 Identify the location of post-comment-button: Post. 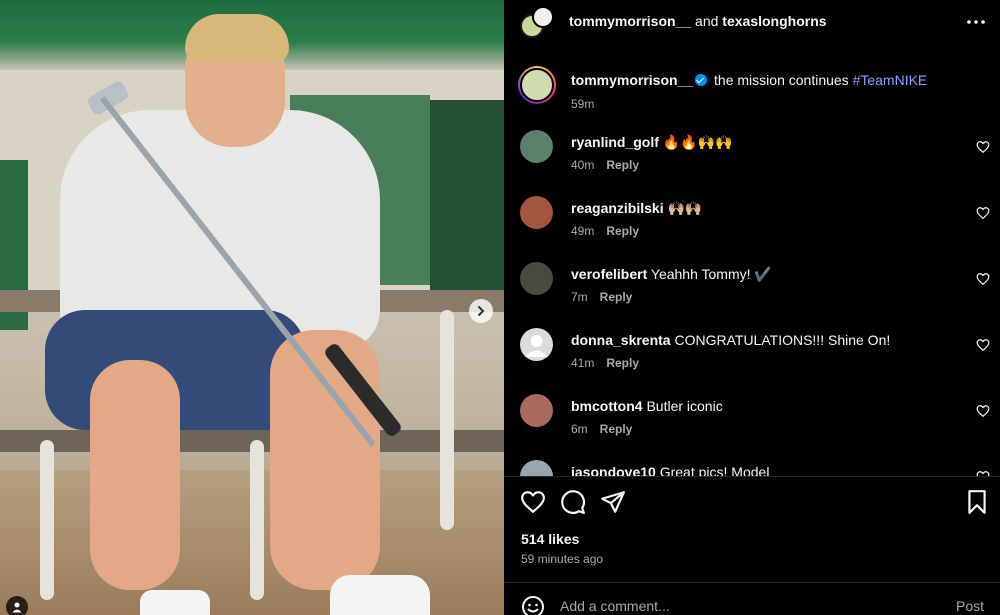
(970, 606).